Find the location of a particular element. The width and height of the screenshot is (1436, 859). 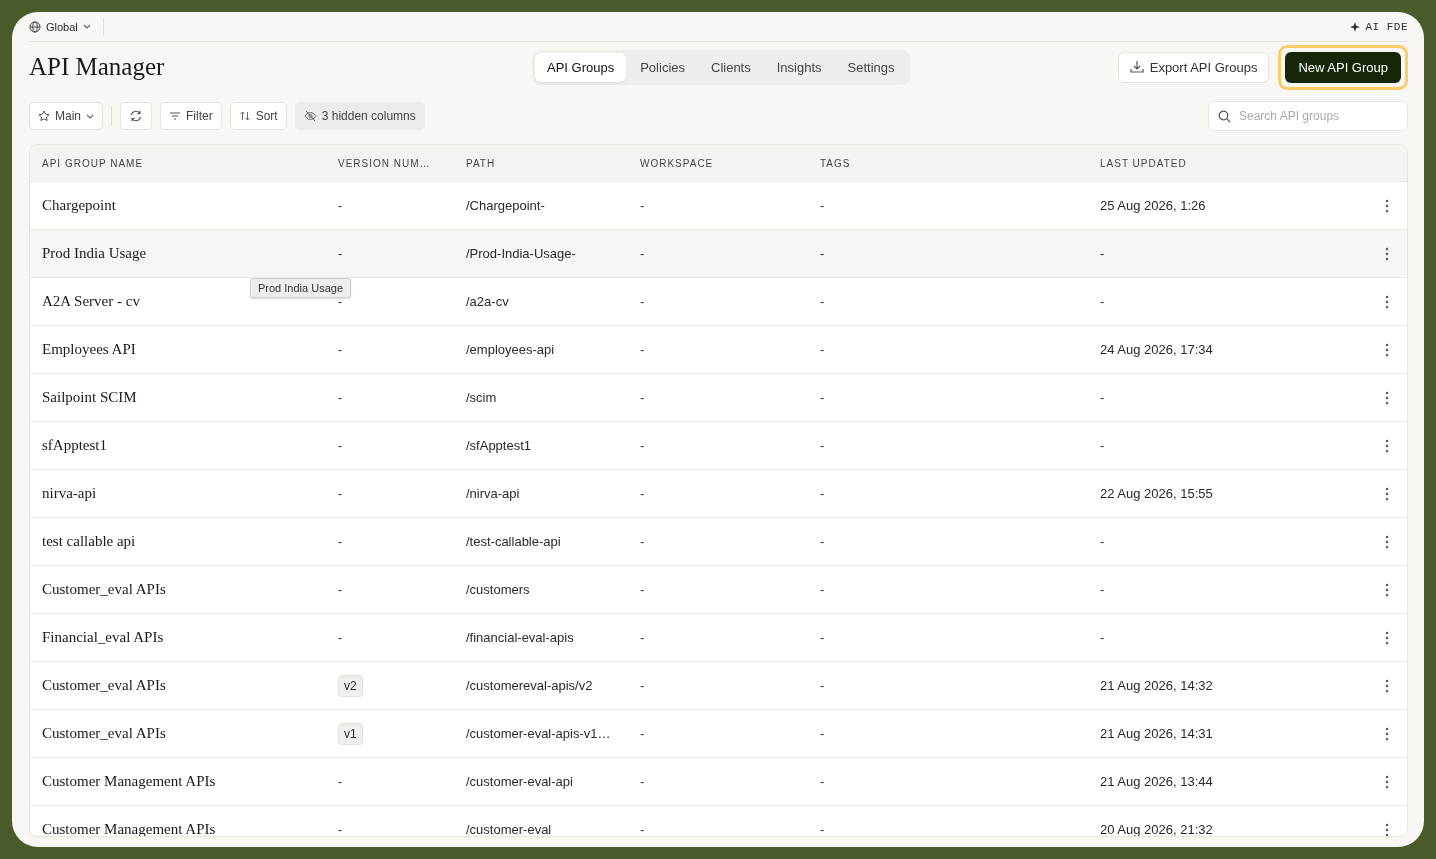

refresh-button is located at coordinates (136, 116).